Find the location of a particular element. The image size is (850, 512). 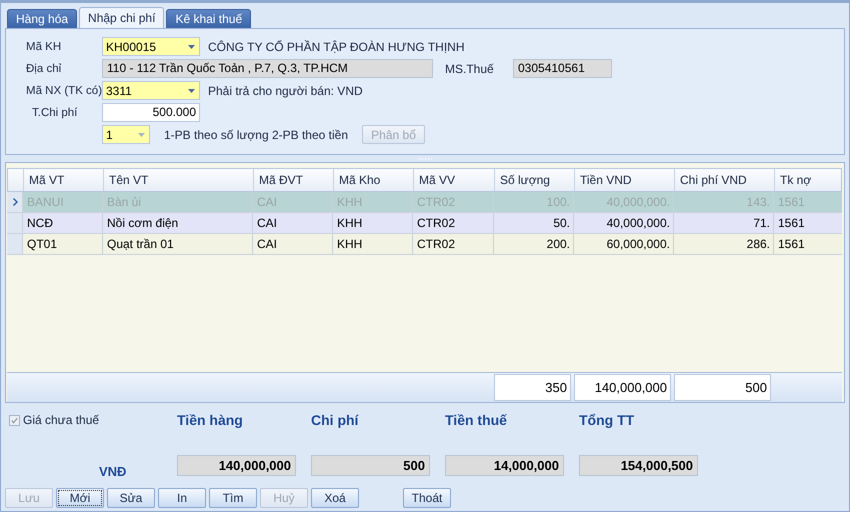

column-header: Số lượng is located at coordinates (534, 180).